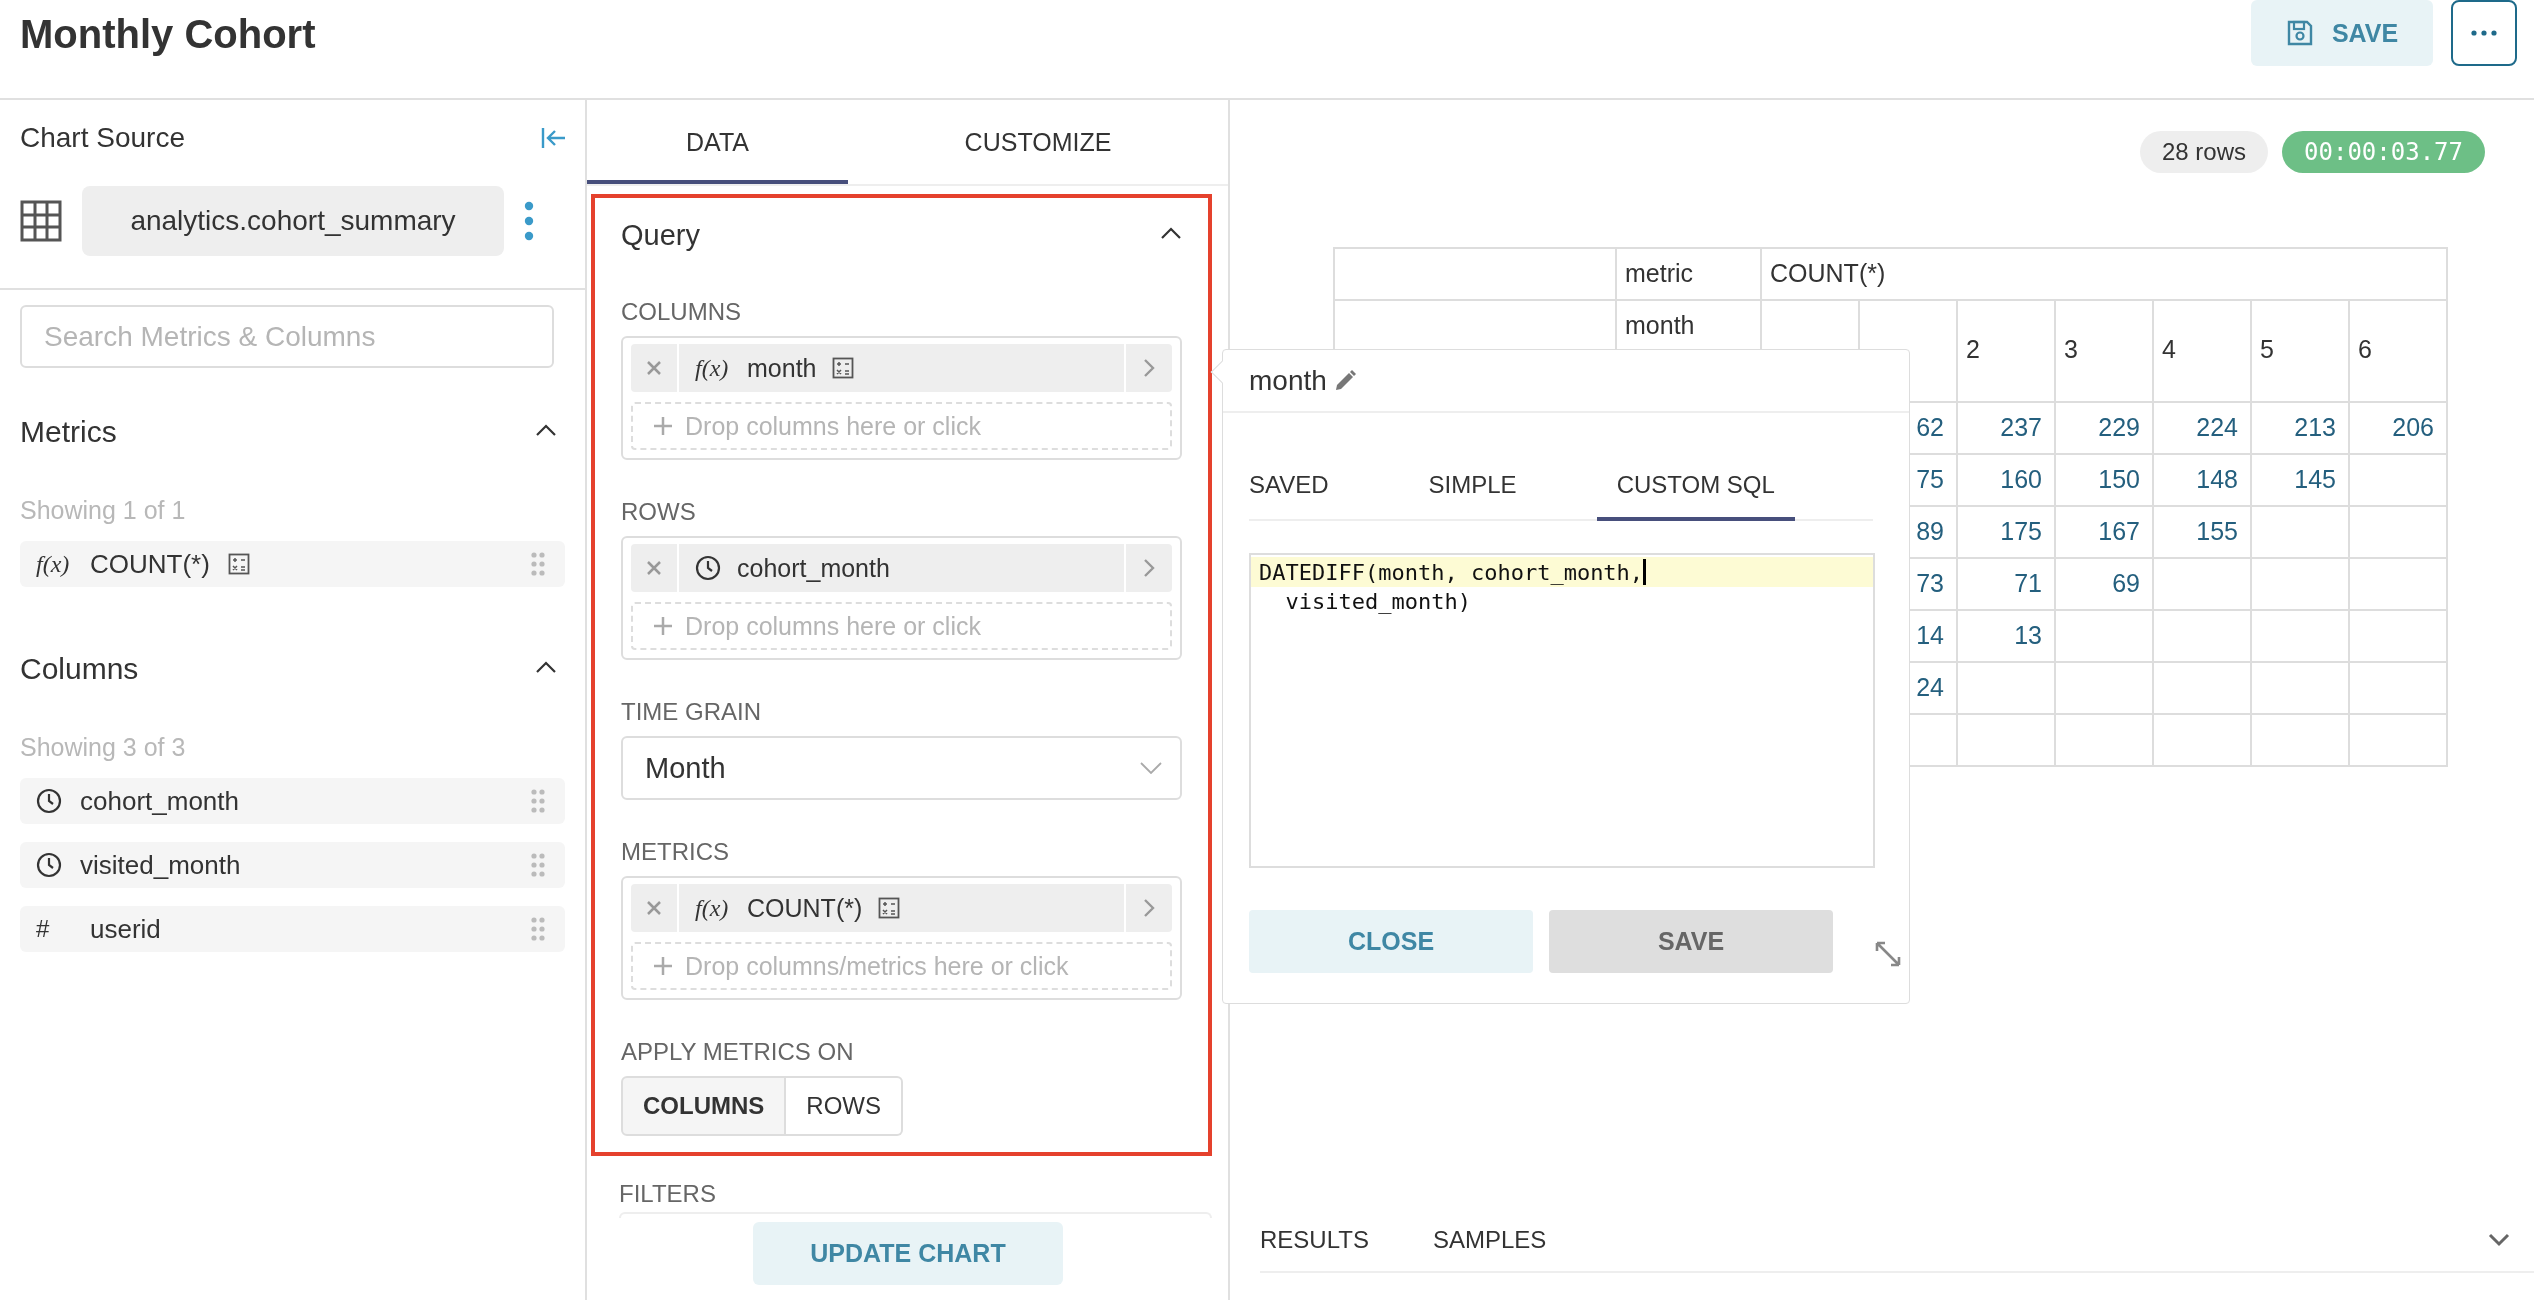  I want to click on duration-badge: 00:00:03.77, so click(2383, 152).